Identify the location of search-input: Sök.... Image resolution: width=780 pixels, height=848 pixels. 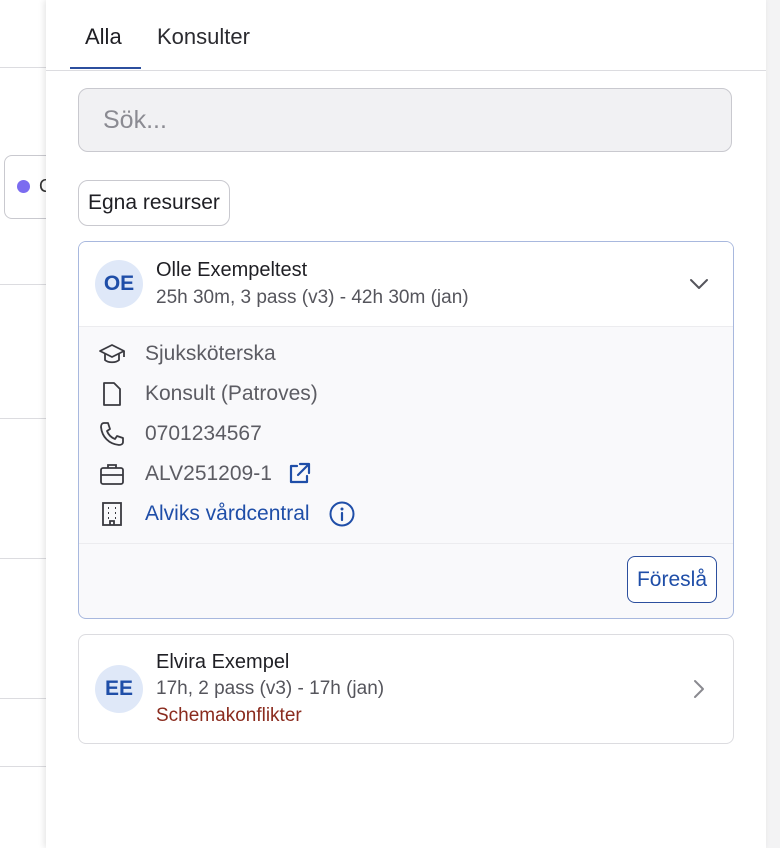
(405, 120).